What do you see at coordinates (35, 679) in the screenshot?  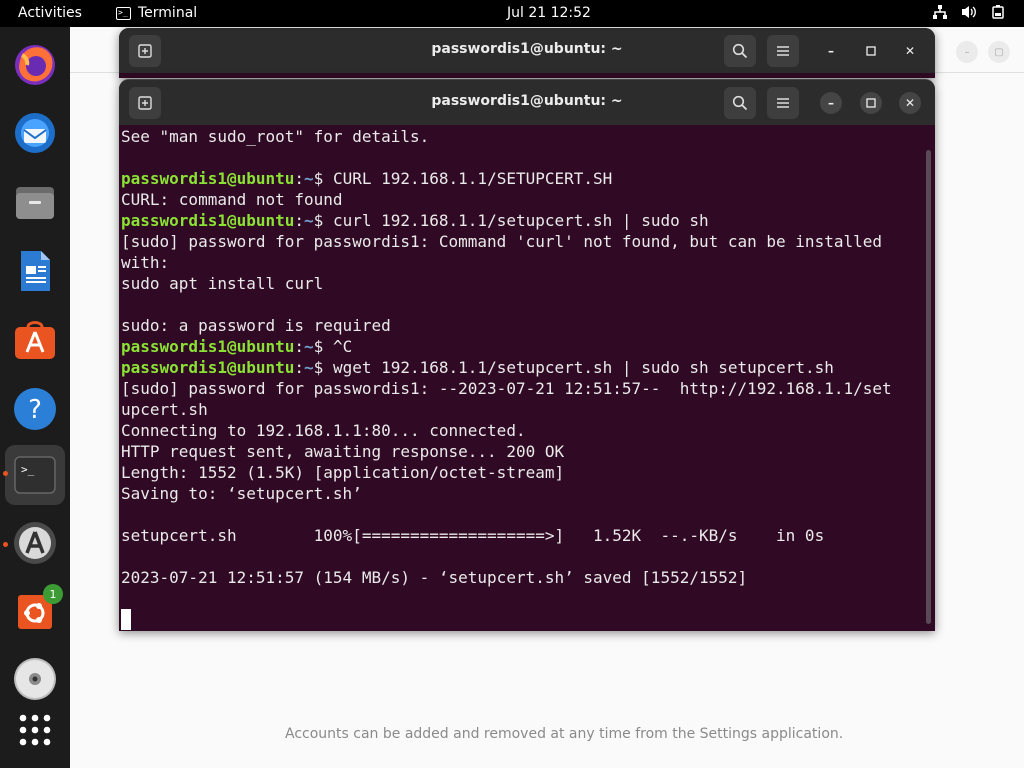 I see `disc-icon` at bounding box center [35, 679].